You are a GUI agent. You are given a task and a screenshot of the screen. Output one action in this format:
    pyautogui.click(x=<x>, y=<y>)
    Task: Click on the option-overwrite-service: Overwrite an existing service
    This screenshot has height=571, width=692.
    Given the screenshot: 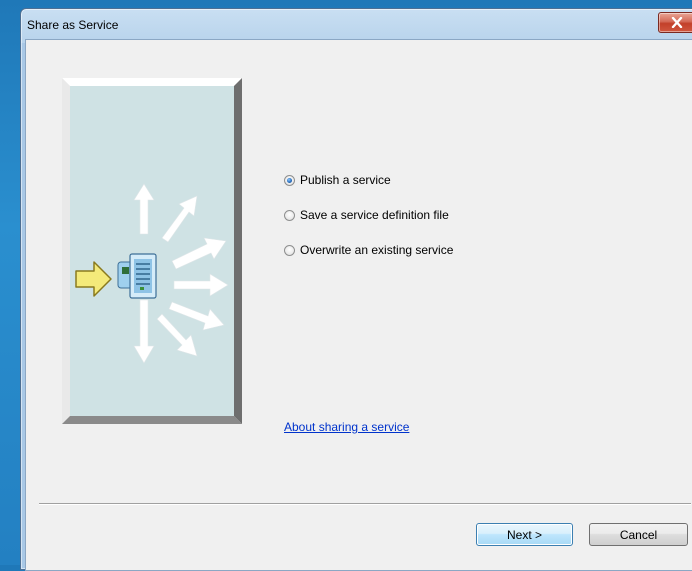 What is the action you would take?
    pyautogui.click(x=414, y=250)
    